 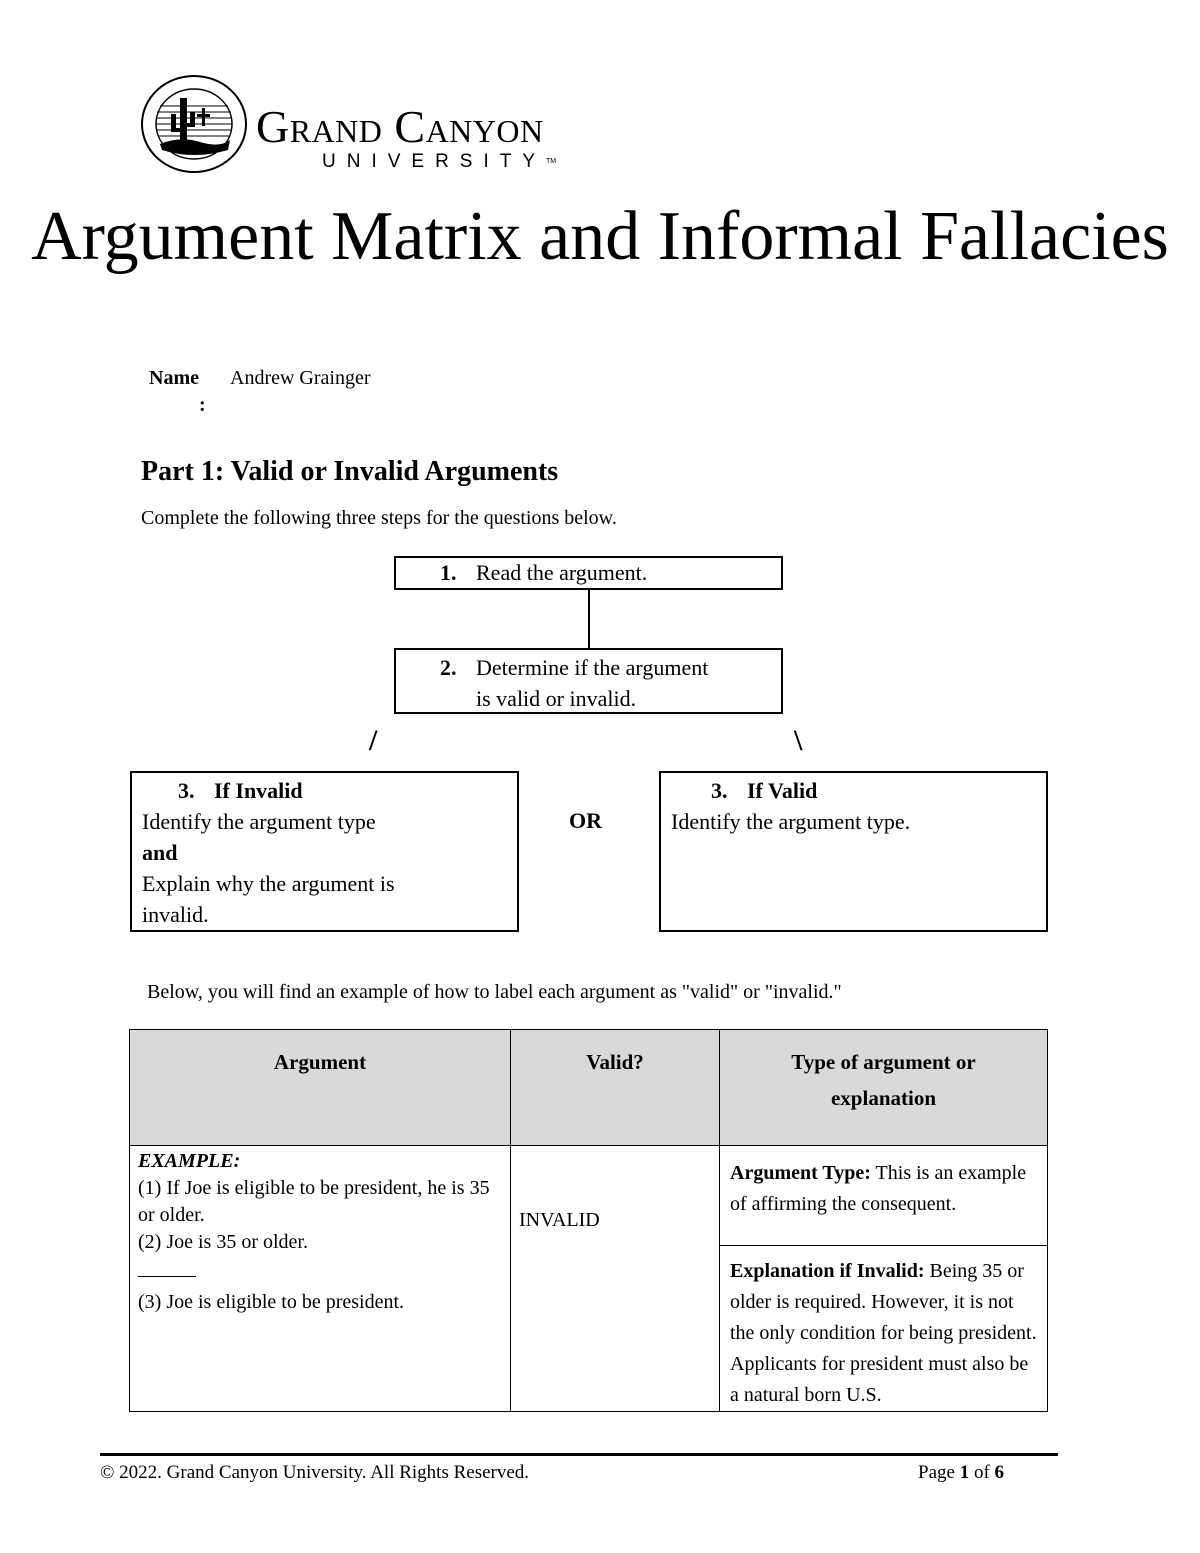 I want to click on flow-connector-right: \, so click(x=798, y=740).